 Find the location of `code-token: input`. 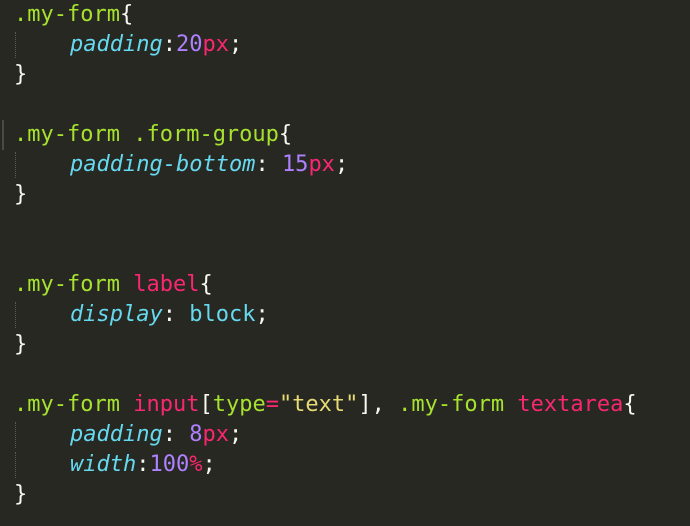

code-token: input is located at coordinates (166, 404).